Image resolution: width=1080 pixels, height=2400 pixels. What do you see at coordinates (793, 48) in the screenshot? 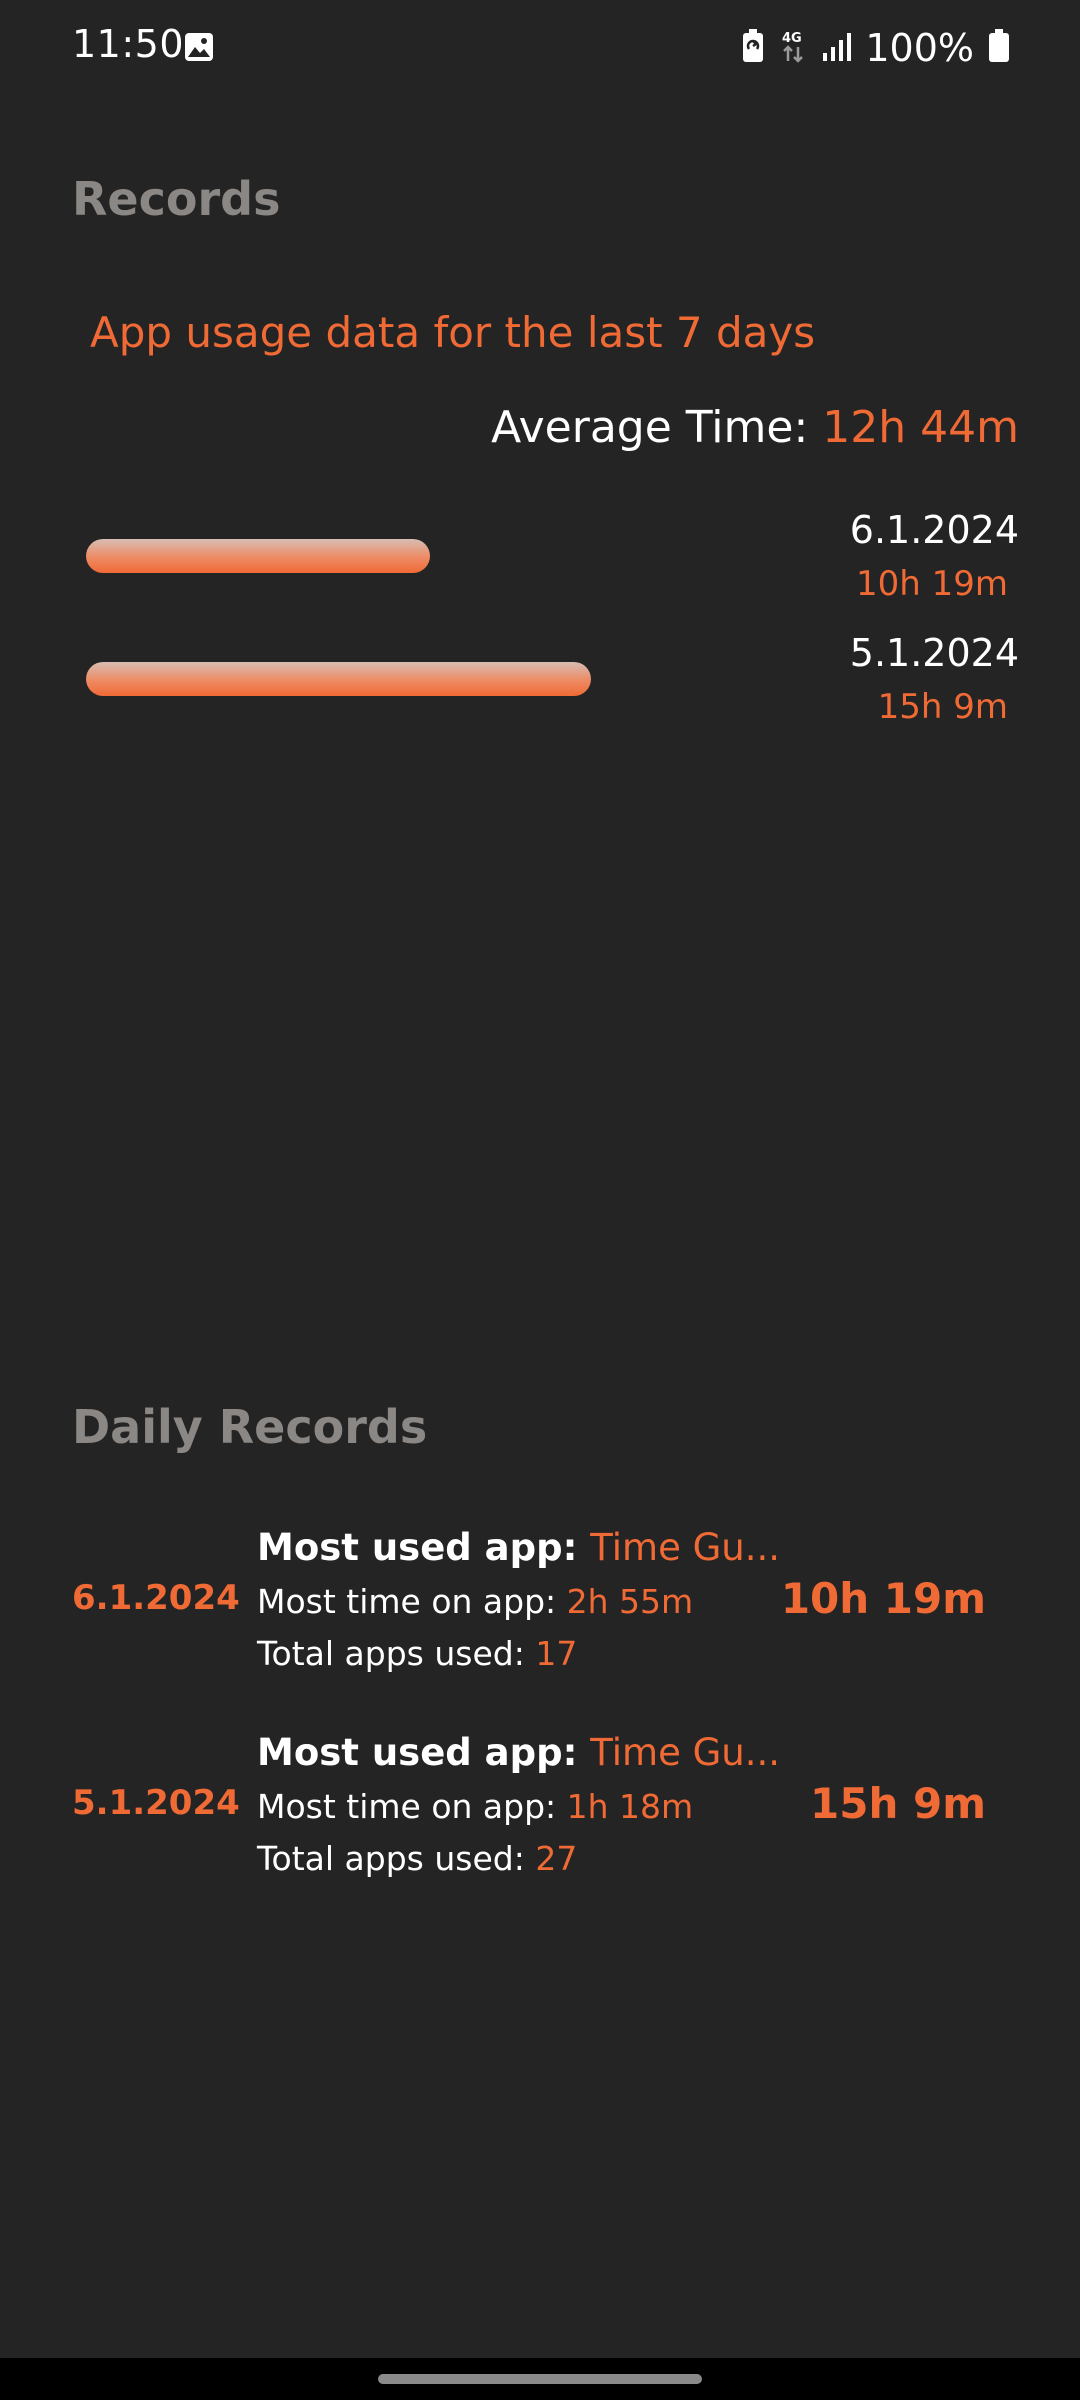
I see `network-4g-icon: 4G` at bounding box center [793, 48].